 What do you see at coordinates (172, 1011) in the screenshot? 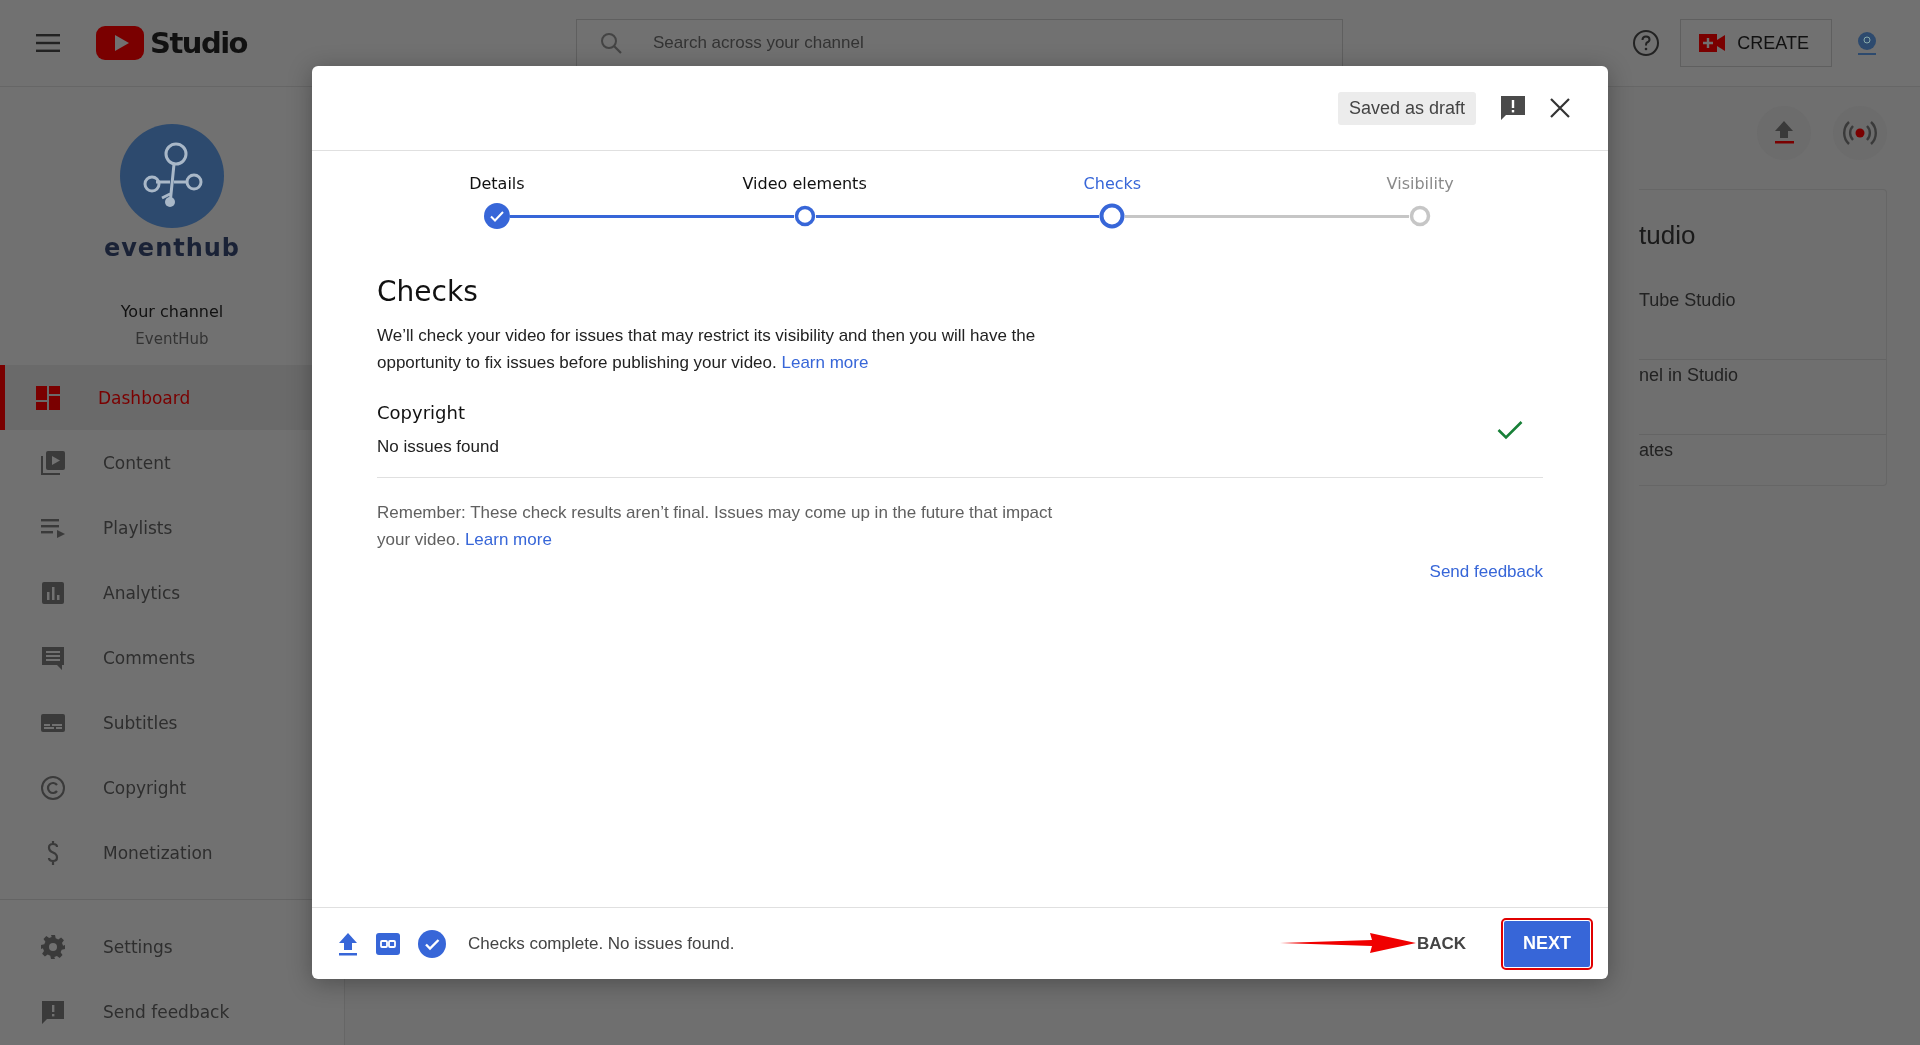
I see `sidebar-item: Send feedback` at bounding box center [172, 1011].